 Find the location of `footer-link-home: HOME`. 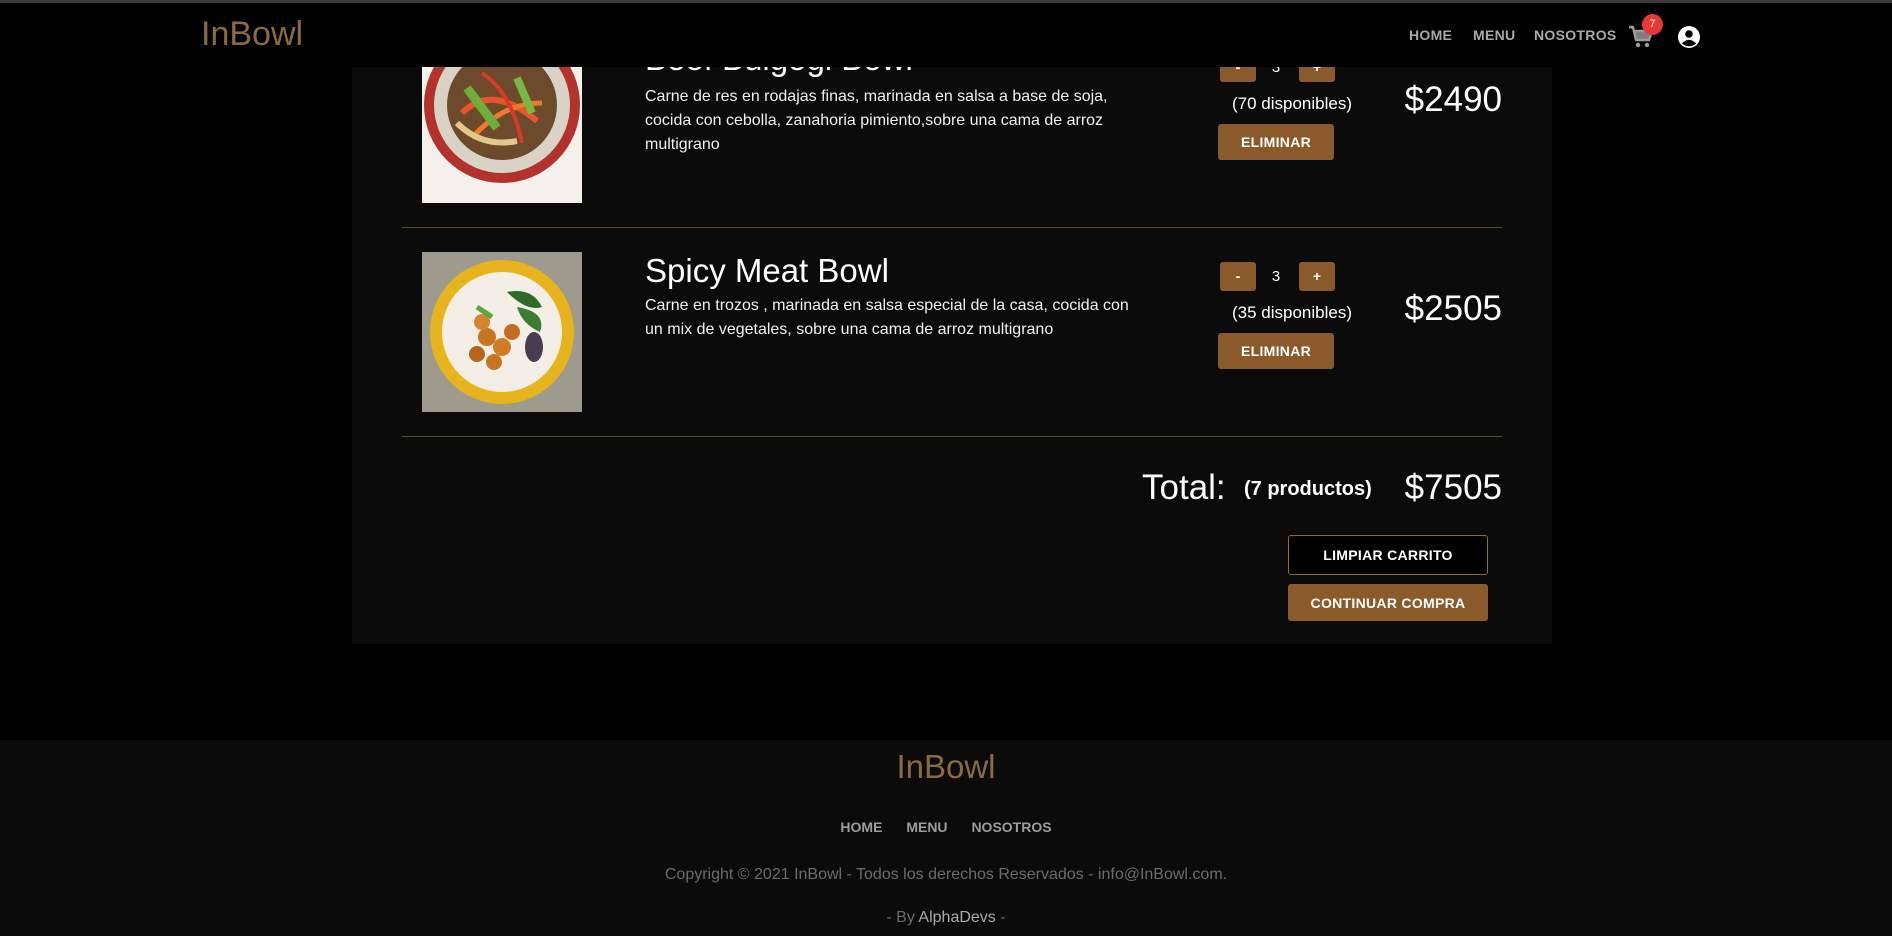

footer-link-home: HOME is located at coordinates (861, 827).